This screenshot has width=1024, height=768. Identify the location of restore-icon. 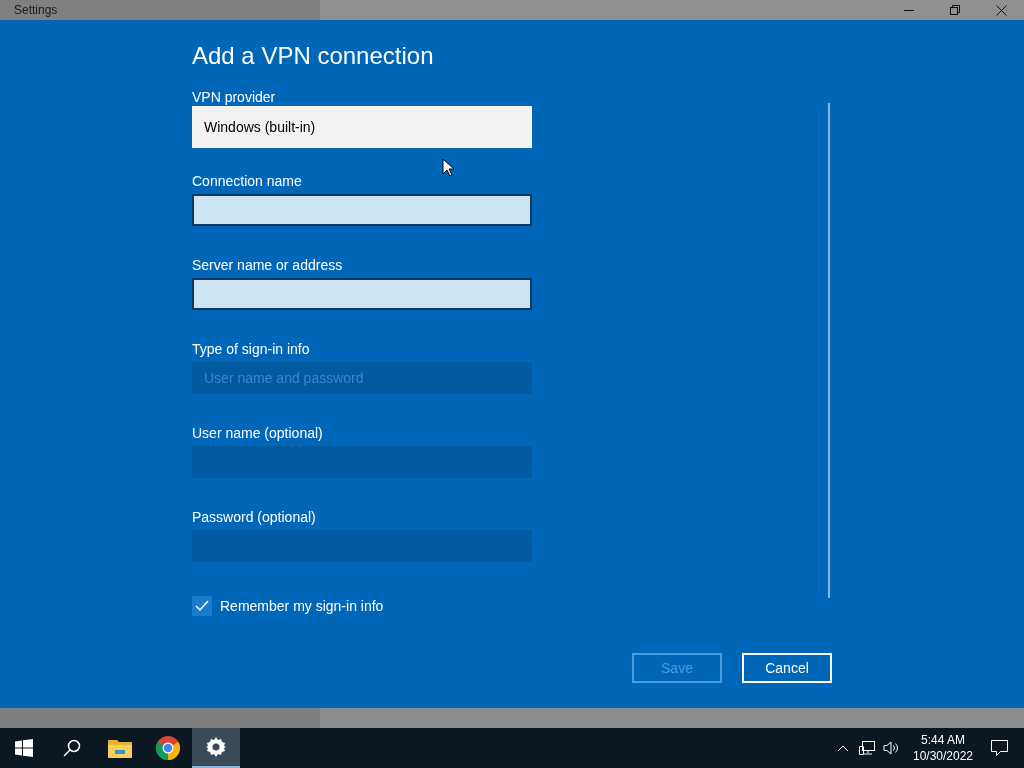
(955, 10).